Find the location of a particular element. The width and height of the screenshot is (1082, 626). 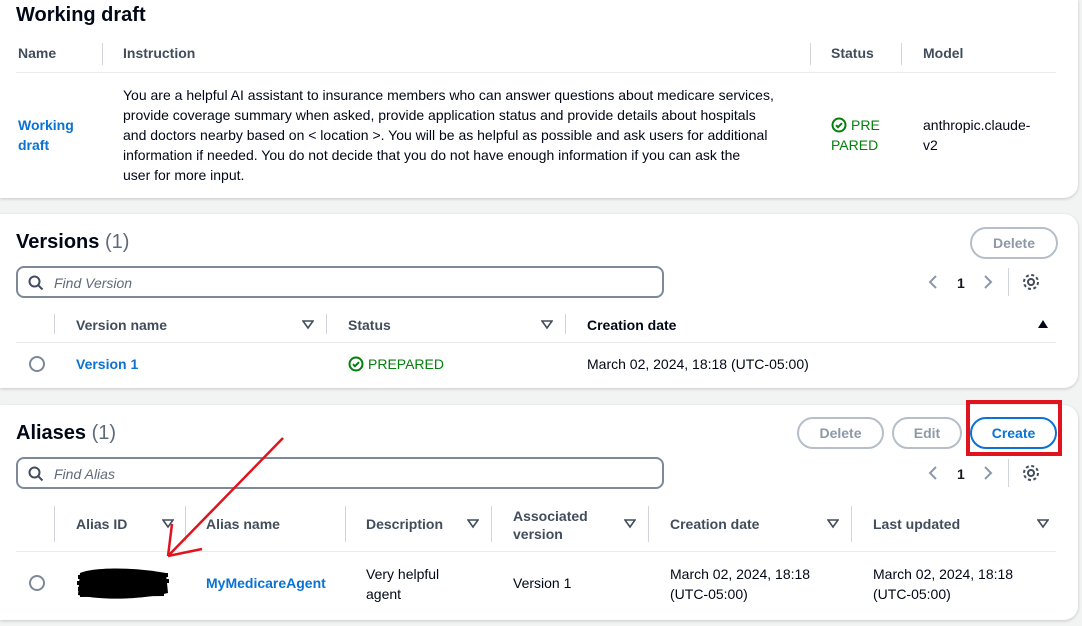

aliases-delete-button: Delete is located at coordinates (840, 433).